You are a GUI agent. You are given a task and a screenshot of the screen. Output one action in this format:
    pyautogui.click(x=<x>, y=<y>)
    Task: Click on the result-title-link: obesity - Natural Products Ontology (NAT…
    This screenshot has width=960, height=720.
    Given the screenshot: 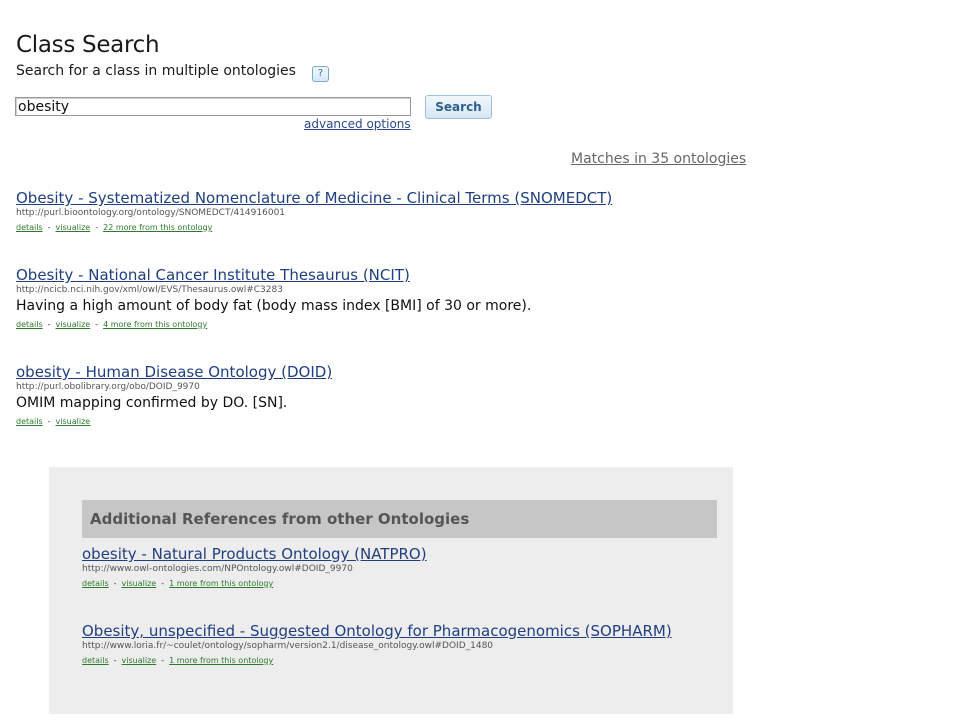 What is the action you would take?
    pyautogui.click(x=254, y=554)
    